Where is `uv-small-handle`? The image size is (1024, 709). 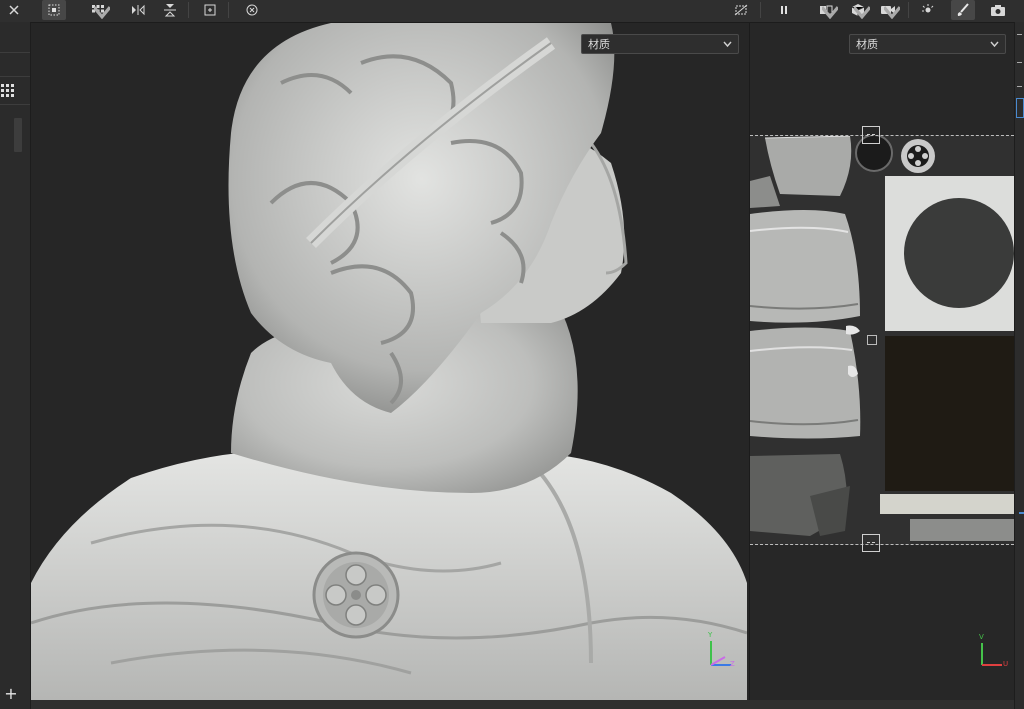 uv-small-handle is located at coordinates (872, 340).